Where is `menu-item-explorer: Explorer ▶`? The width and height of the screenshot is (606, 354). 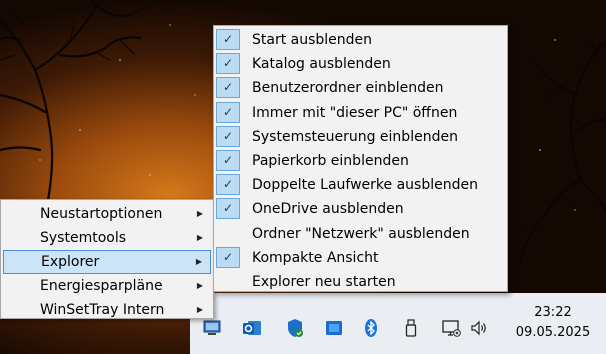 menu-item-explorer: Explorer ▶ is located at coordinates (107, 262).